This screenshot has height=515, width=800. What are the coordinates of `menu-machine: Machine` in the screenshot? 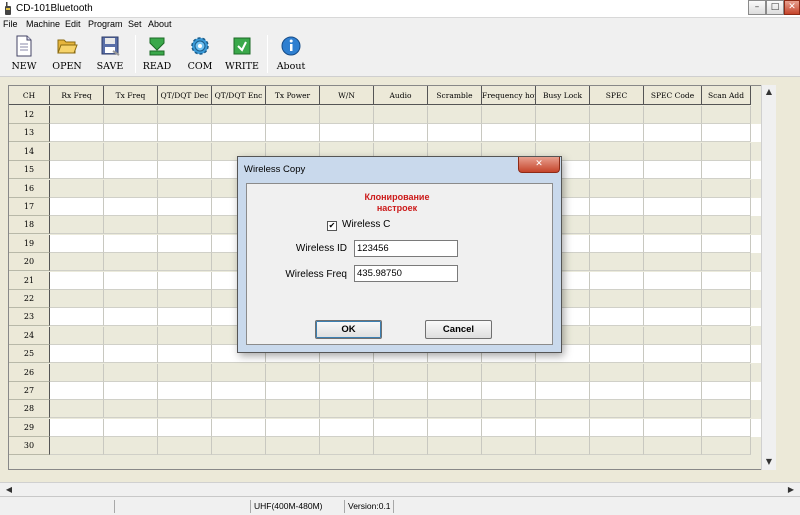 It's located at (43, 24).